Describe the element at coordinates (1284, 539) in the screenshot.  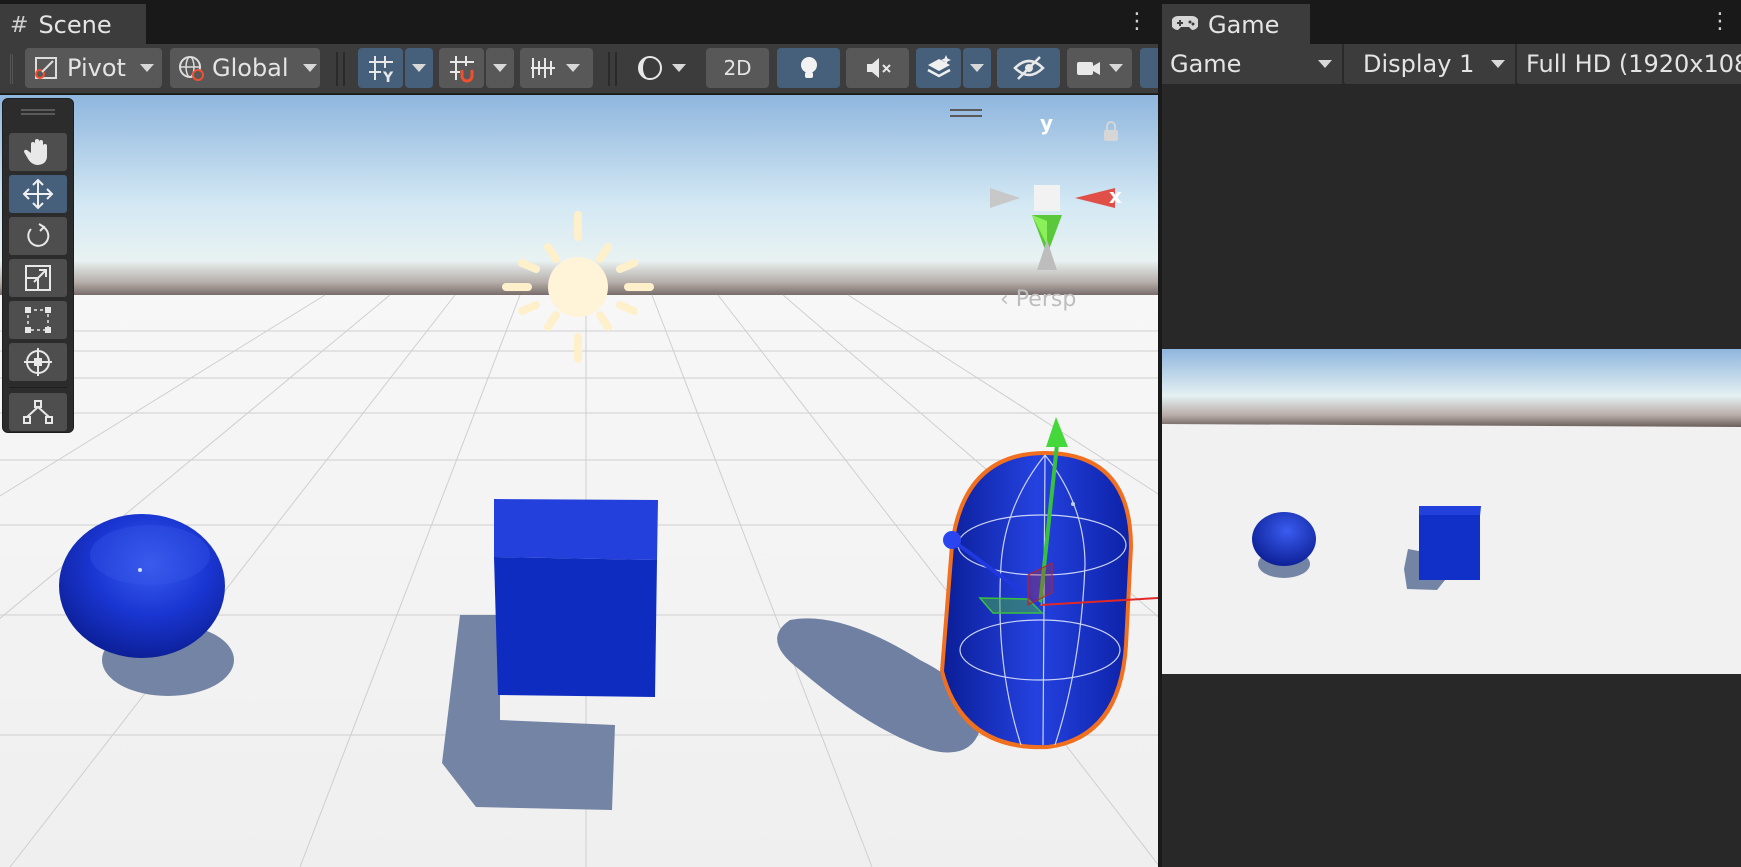
I see `game-sphere` at that location.